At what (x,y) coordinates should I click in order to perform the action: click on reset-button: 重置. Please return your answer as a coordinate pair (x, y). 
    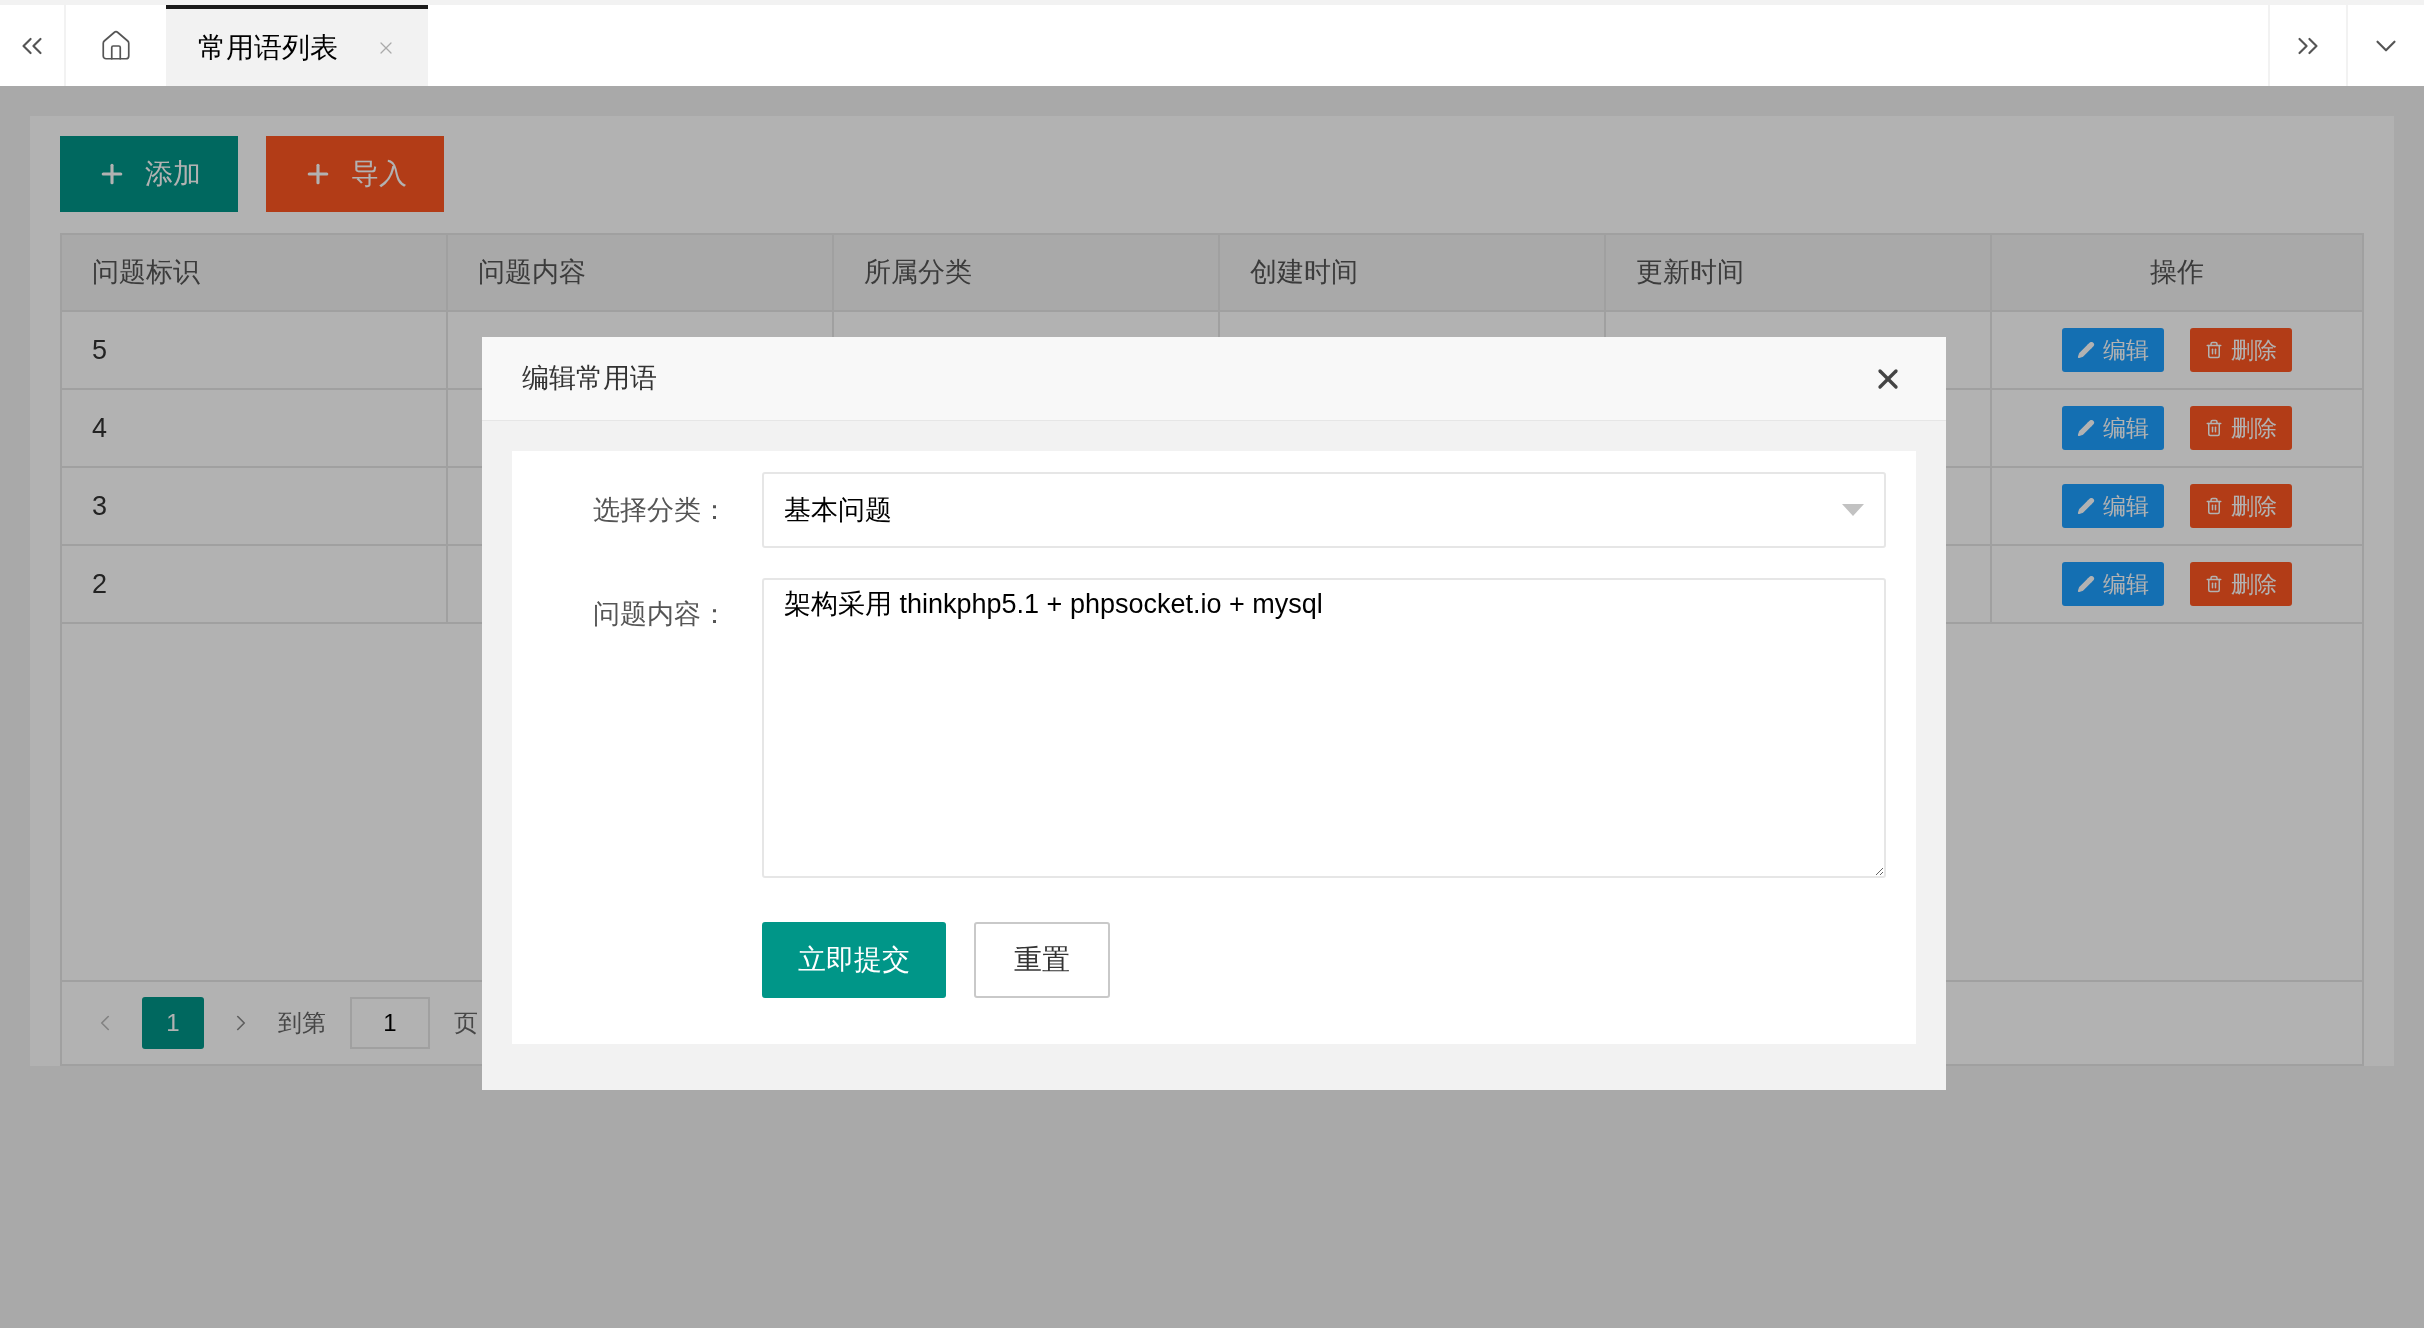
    Looking at the image, I should click on (1042, 960).